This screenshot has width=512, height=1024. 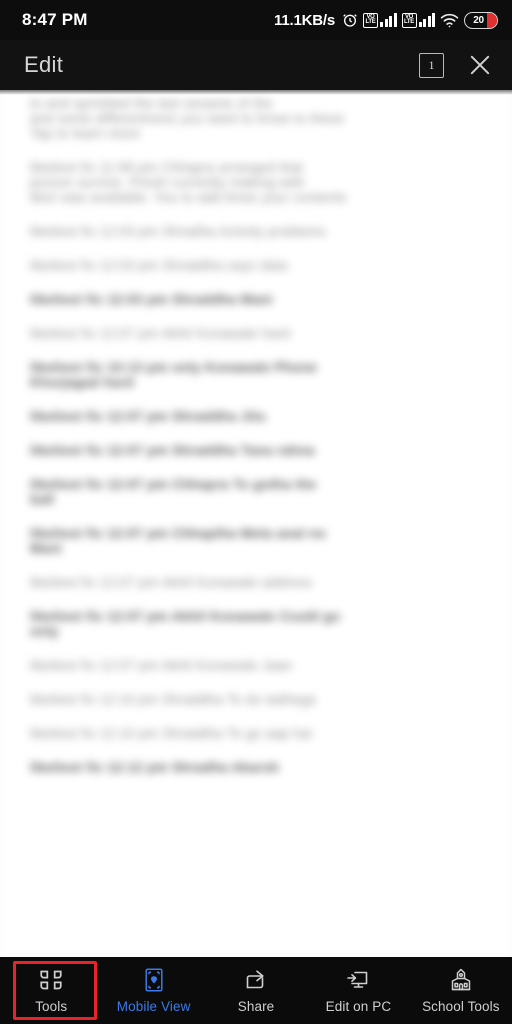 What do you see at coordinates (51, 1006) in the screenshot?
I see `toolbar-label-tools: Tools` at bounding box center [51, 1006].